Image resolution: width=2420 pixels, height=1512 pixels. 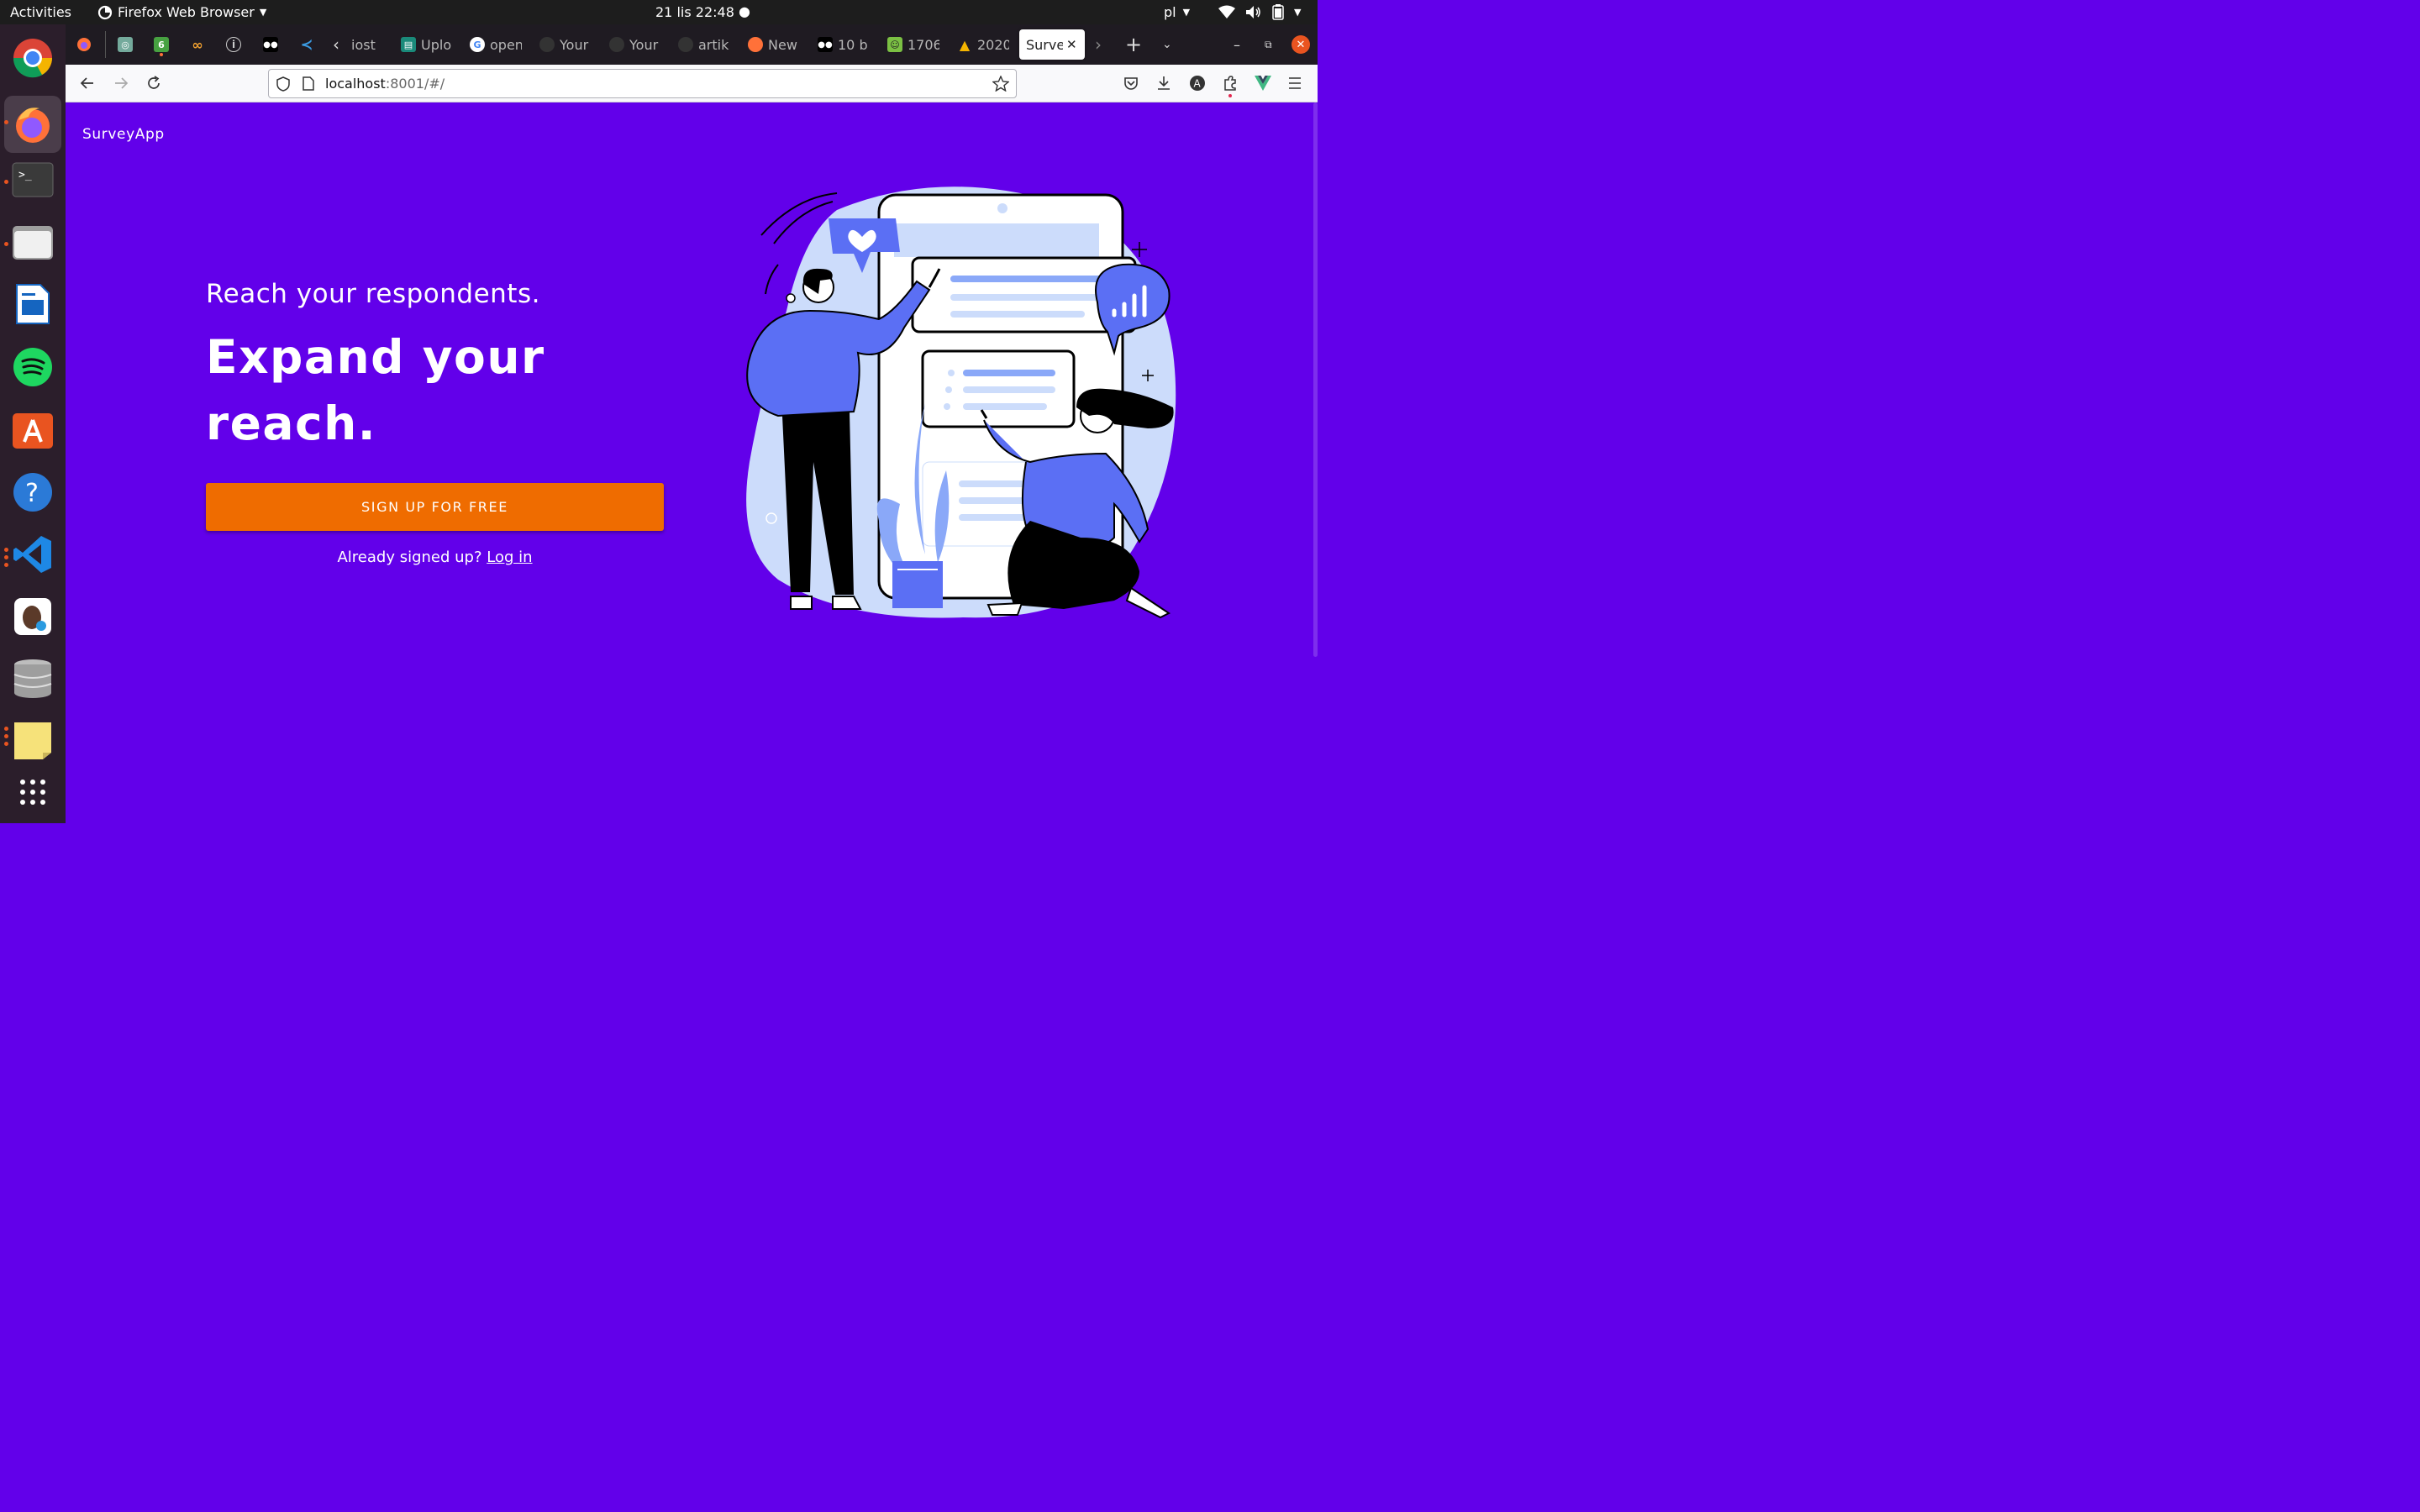 What do you see at coordinates (355, 84) in the screenshot?
I see `url-host: localhost` at bounding box center [355, 84].